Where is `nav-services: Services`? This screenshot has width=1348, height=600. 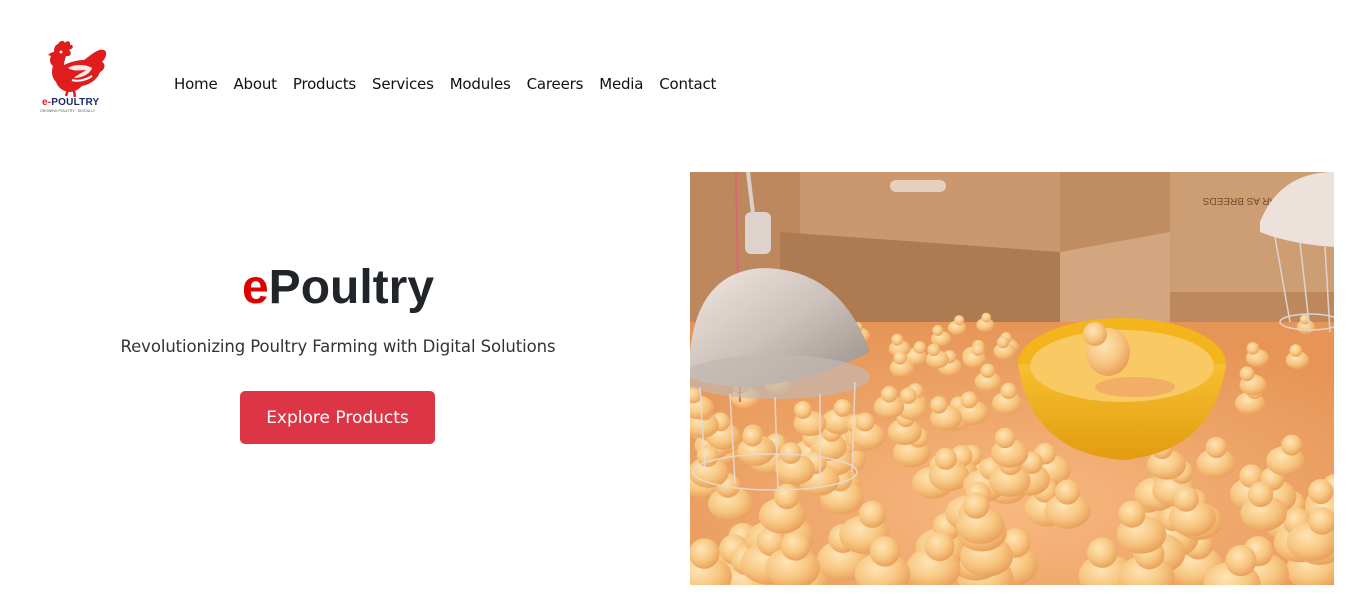 nav-services: Services is located at coordinates (403, 84).